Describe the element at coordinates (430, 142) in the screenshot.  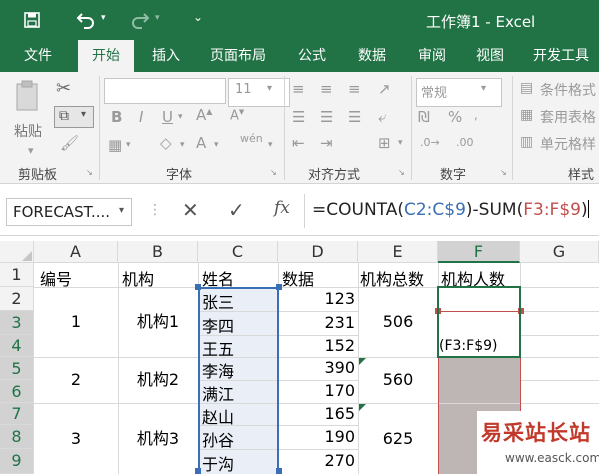
I see `increase-decimal-icon: .0→` at that location.